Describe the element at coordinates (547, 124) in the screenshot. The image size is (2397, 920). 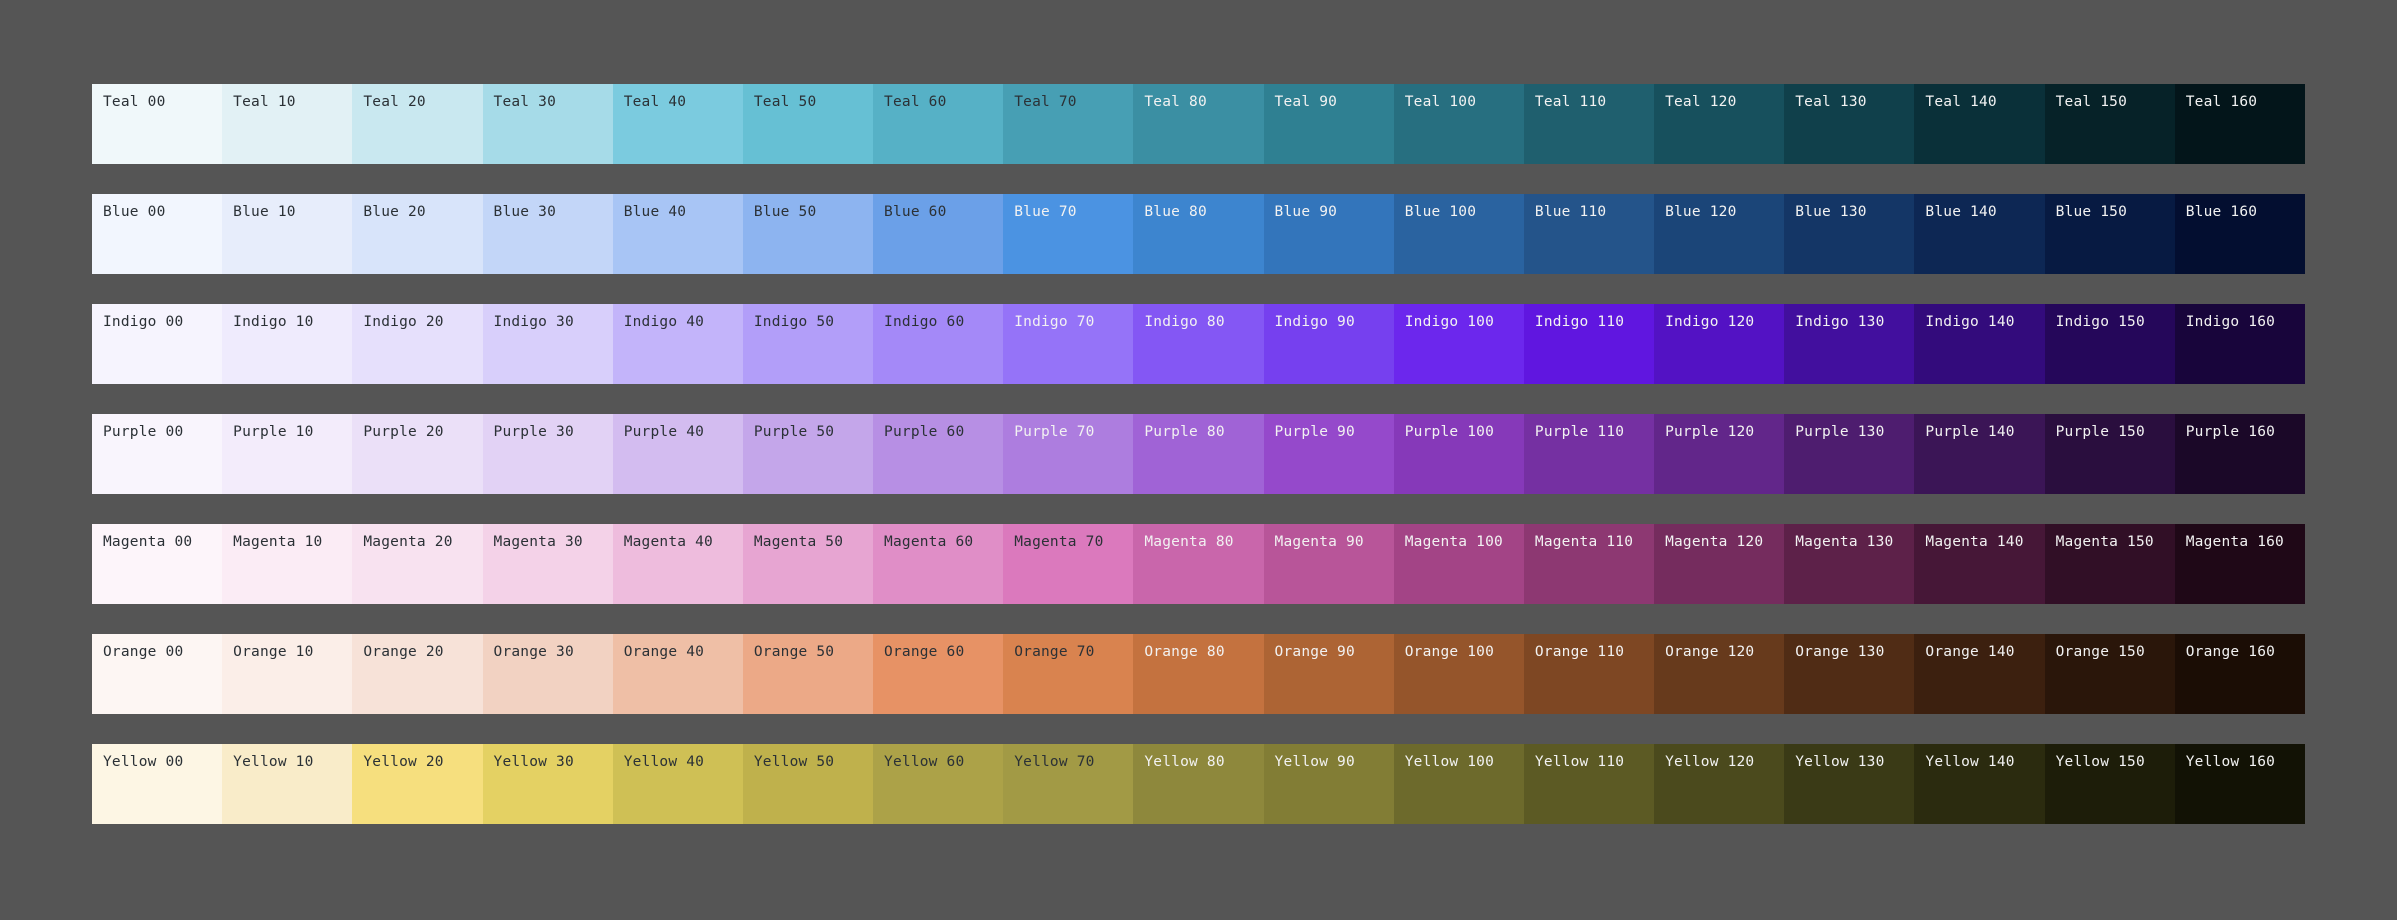
I see `swatch-teal-30: Teal 30` at that location.